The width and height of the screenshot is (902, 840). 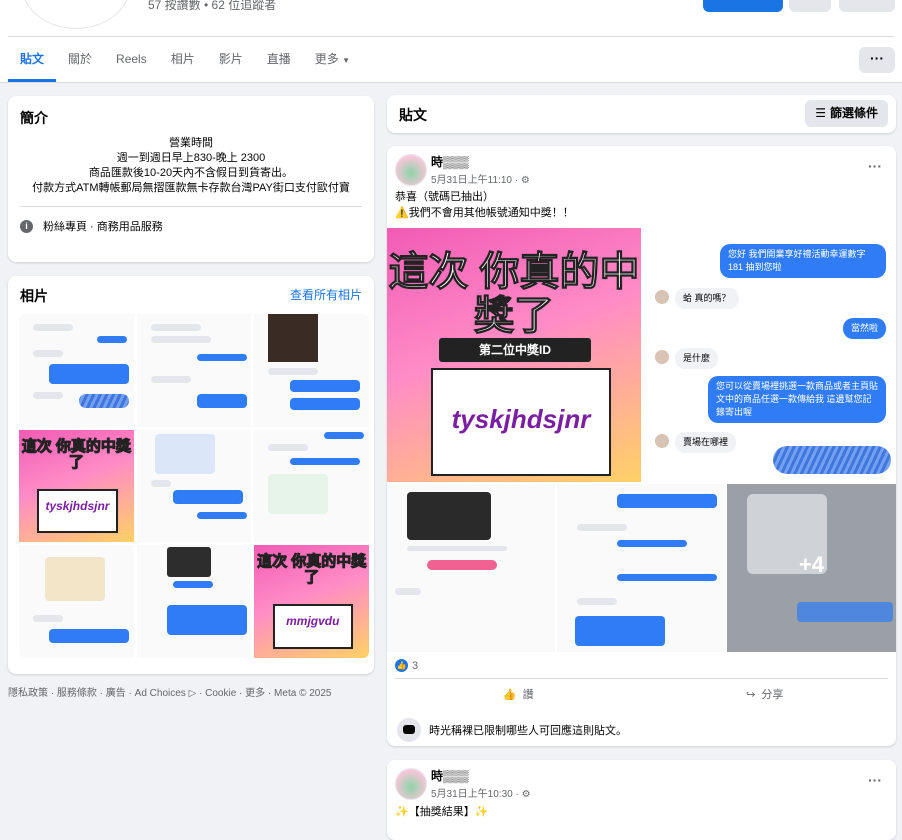 What do you see at coordinates (853, 113) in the screenshot?
I see `filter-label: 篩選條件` at bounding box center [853, 113].